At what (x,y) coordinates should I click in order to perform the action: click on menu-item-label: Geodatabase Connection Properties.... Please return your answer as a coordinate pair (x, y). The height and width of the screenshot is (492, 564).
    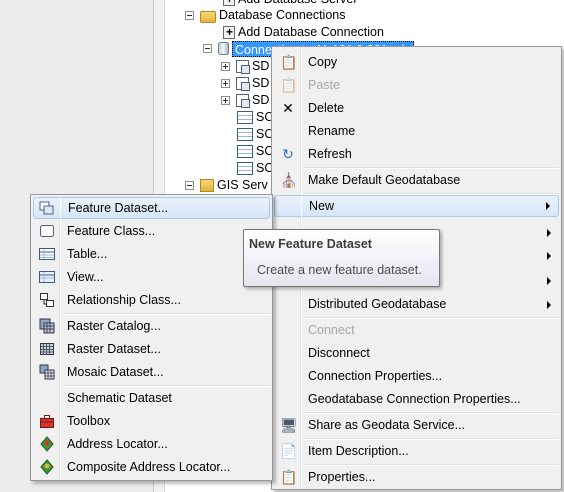
    Looking at the image, I should click on (414, 399).